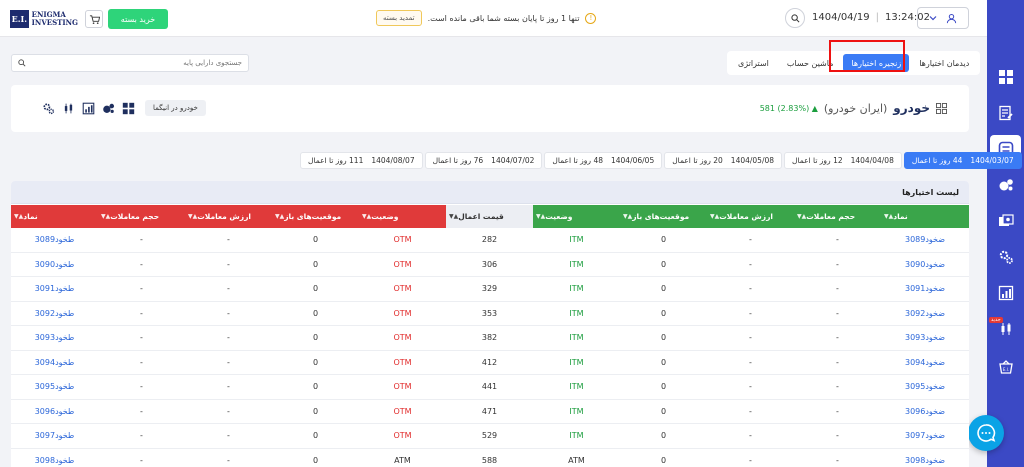 The width and height of the screenshot is (1024, 467). What do you see at coordinates (1005, 77) in the screenshot?
I see `sidebar-item-dashboard` at bounding box center [1005, 77].